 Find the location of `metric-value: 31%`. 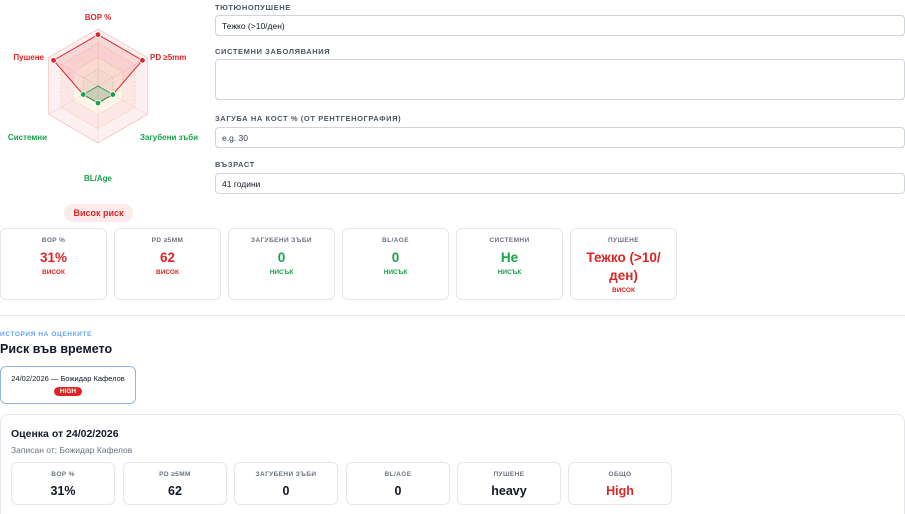

metric-value: 31% is located at coordinates (53, 257).